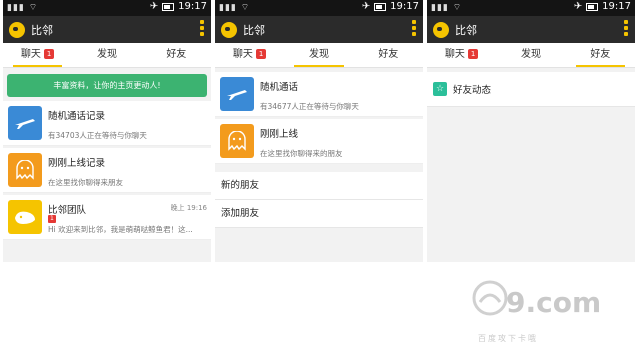 The height and width of the screenshot is (360, 640). What do you see at coordinates (77, 163) in the screenshot?
I see `item-title: 刚刚上线记录` at bounding box center [77, 163].